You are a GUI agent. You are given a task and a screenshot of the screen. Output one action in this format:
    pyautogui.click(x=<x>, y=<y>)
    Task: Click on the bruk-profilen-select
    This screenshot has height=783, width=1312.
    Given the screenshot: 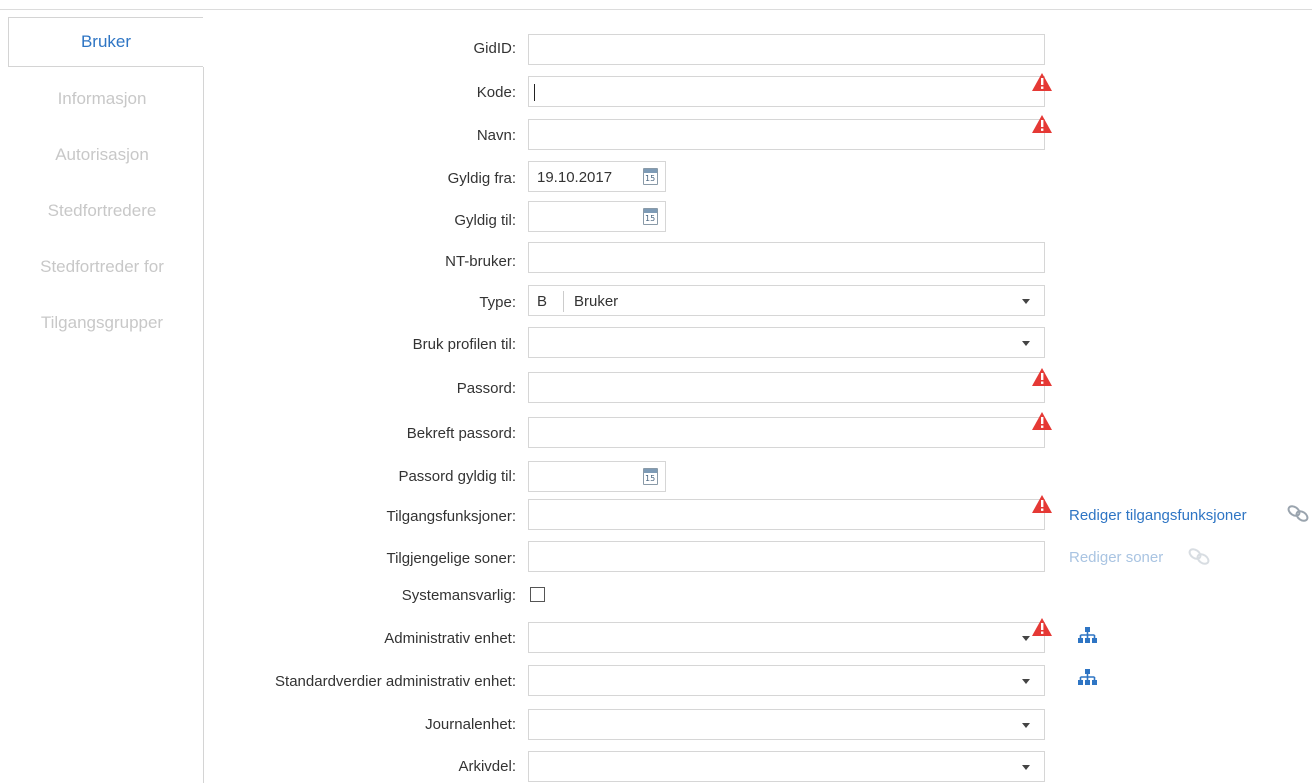 What is the action you would take?
    pyautogui.click(x=786, y=342)
    